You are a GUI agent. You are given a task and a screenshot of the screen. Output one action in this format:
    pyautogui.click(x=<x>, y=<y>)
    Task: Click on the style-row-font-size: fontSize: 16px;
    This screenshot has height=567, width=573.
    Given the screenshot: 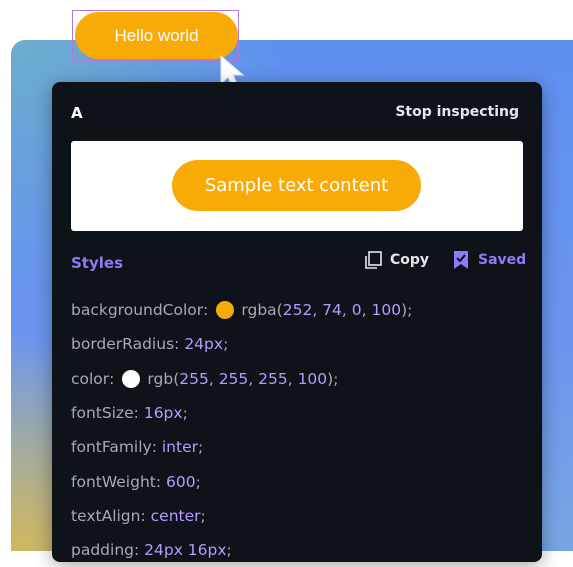 What is the action you would take?
    pyautogui.click(x=129, y=413)
    